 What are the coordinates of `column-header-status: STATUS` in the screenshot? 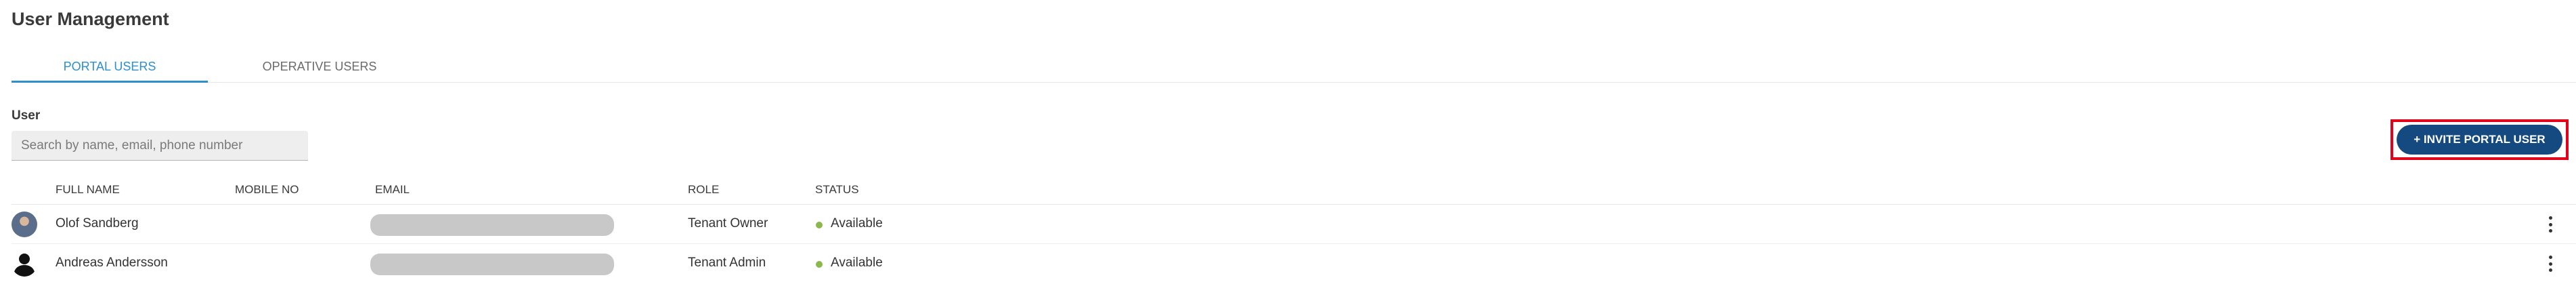 It's located at (837, 190).